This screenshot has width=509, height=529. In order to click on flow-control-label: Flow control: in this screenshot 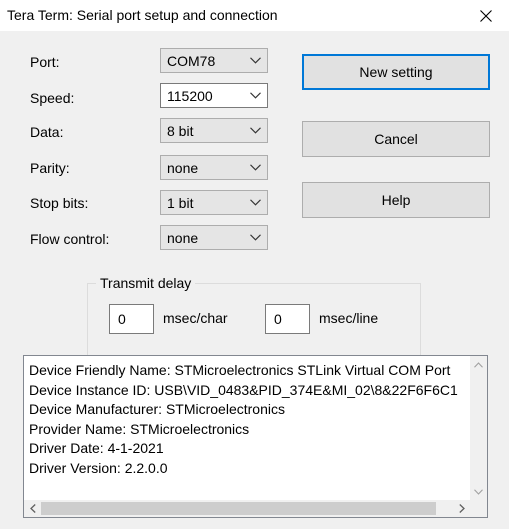, I will do `click(70, 239)`.